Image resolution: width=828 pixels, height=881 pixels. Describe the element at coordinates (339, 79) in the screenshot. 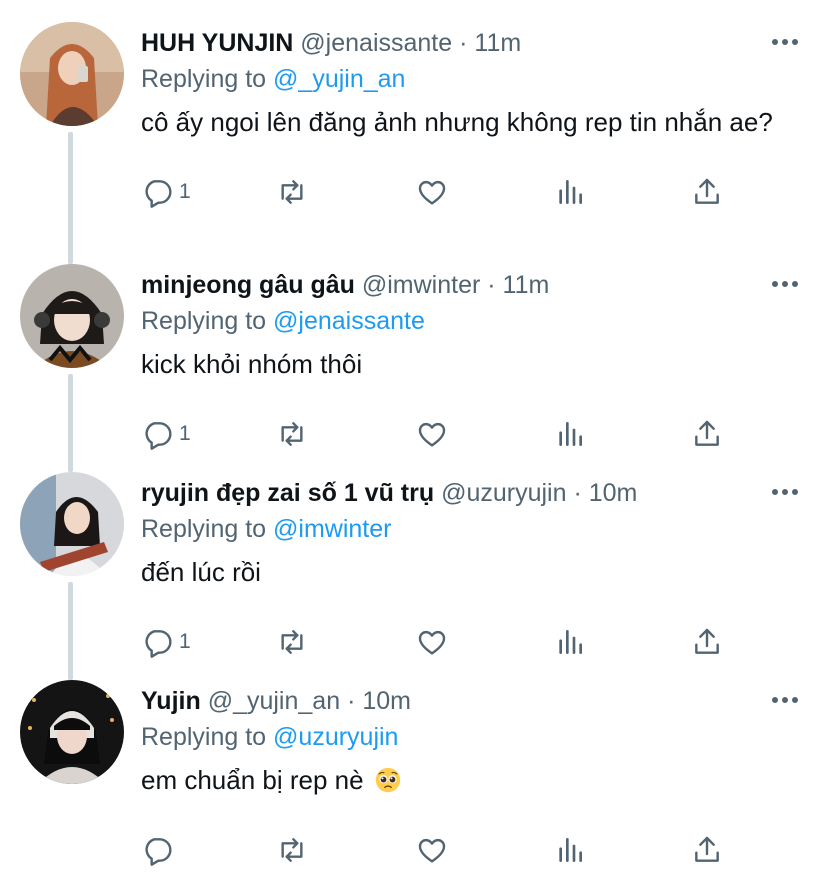

I see `mention-link: @_yujin_an` at that location.